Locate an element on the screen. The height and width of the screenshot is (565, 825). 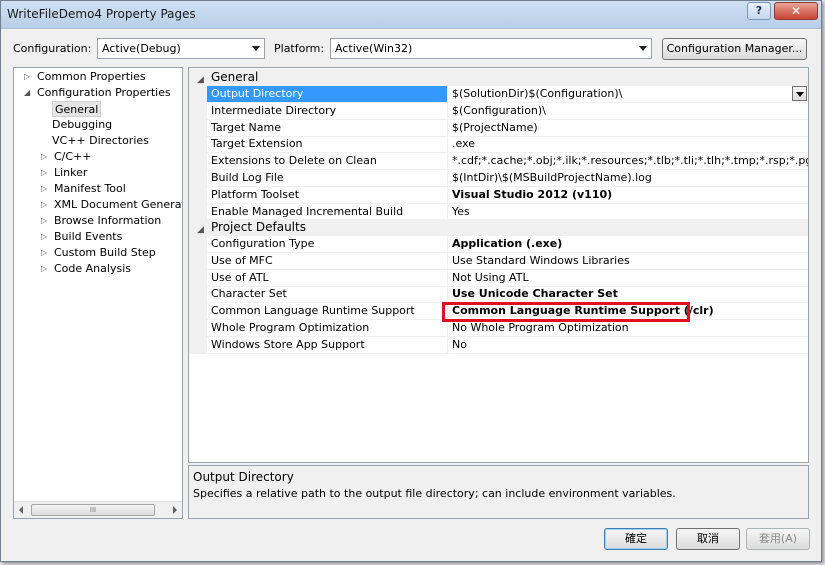
expand-icon: ◢ is located at coordinates (29, 93).